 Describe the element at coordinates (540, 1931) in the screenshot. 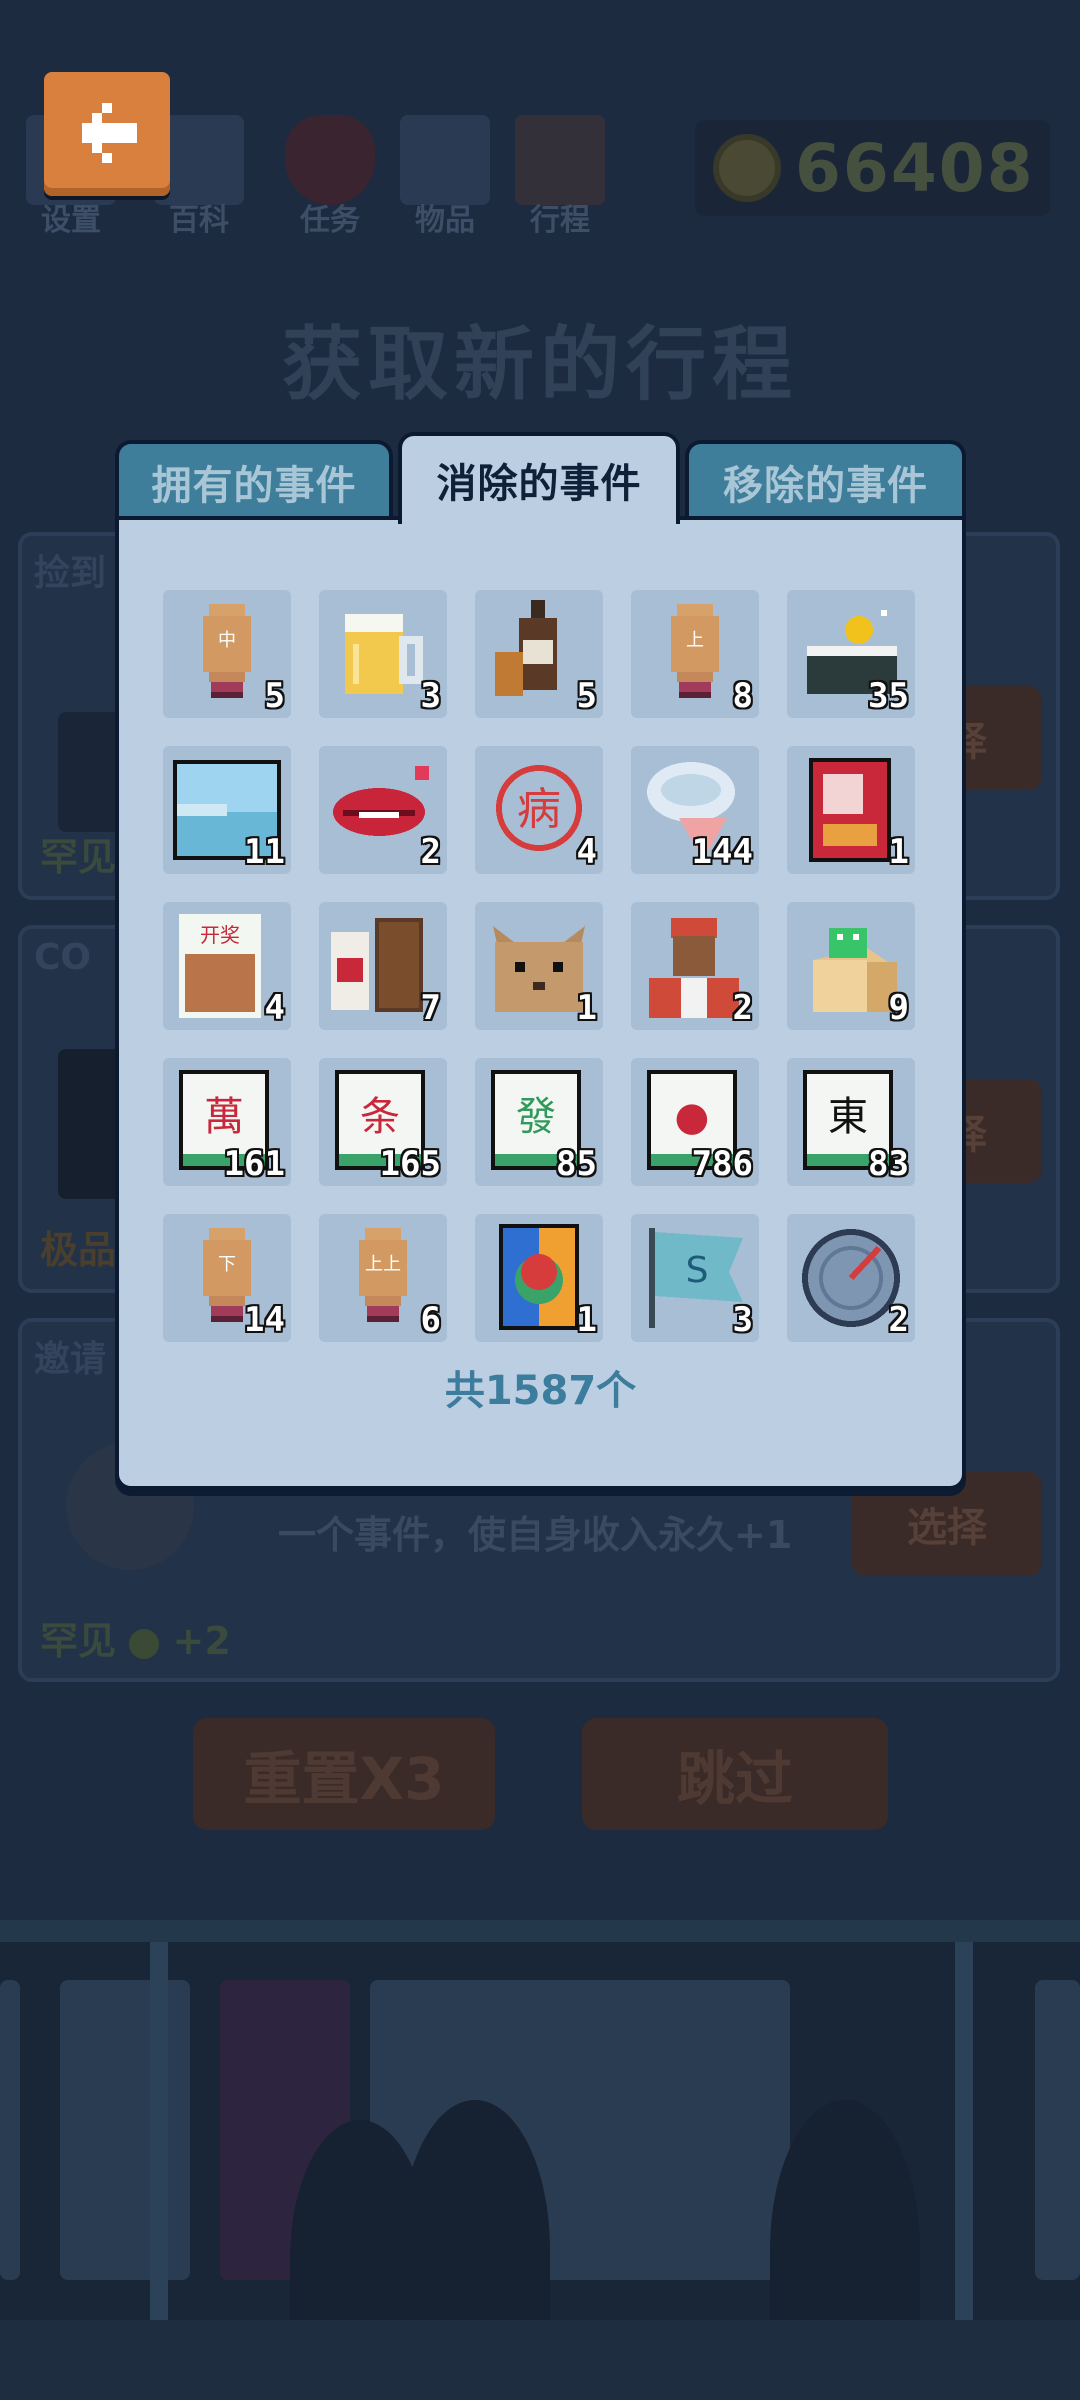

I see `train-rail` at that location.